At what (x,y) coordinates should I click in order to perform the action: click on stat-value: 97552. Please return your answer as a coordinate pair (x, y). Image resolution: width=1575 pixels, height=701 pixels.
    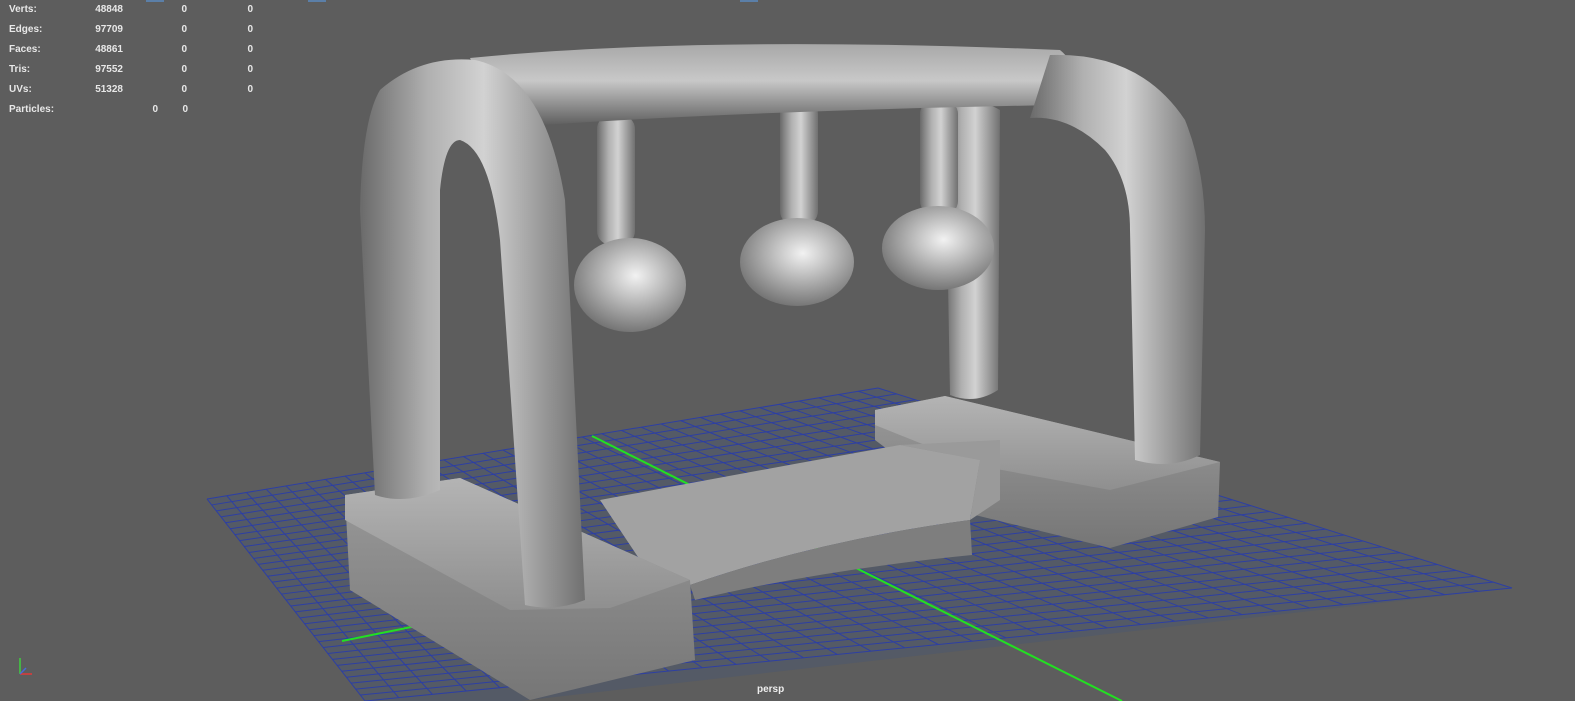
    Looking at the image, I should click on (109, 69).